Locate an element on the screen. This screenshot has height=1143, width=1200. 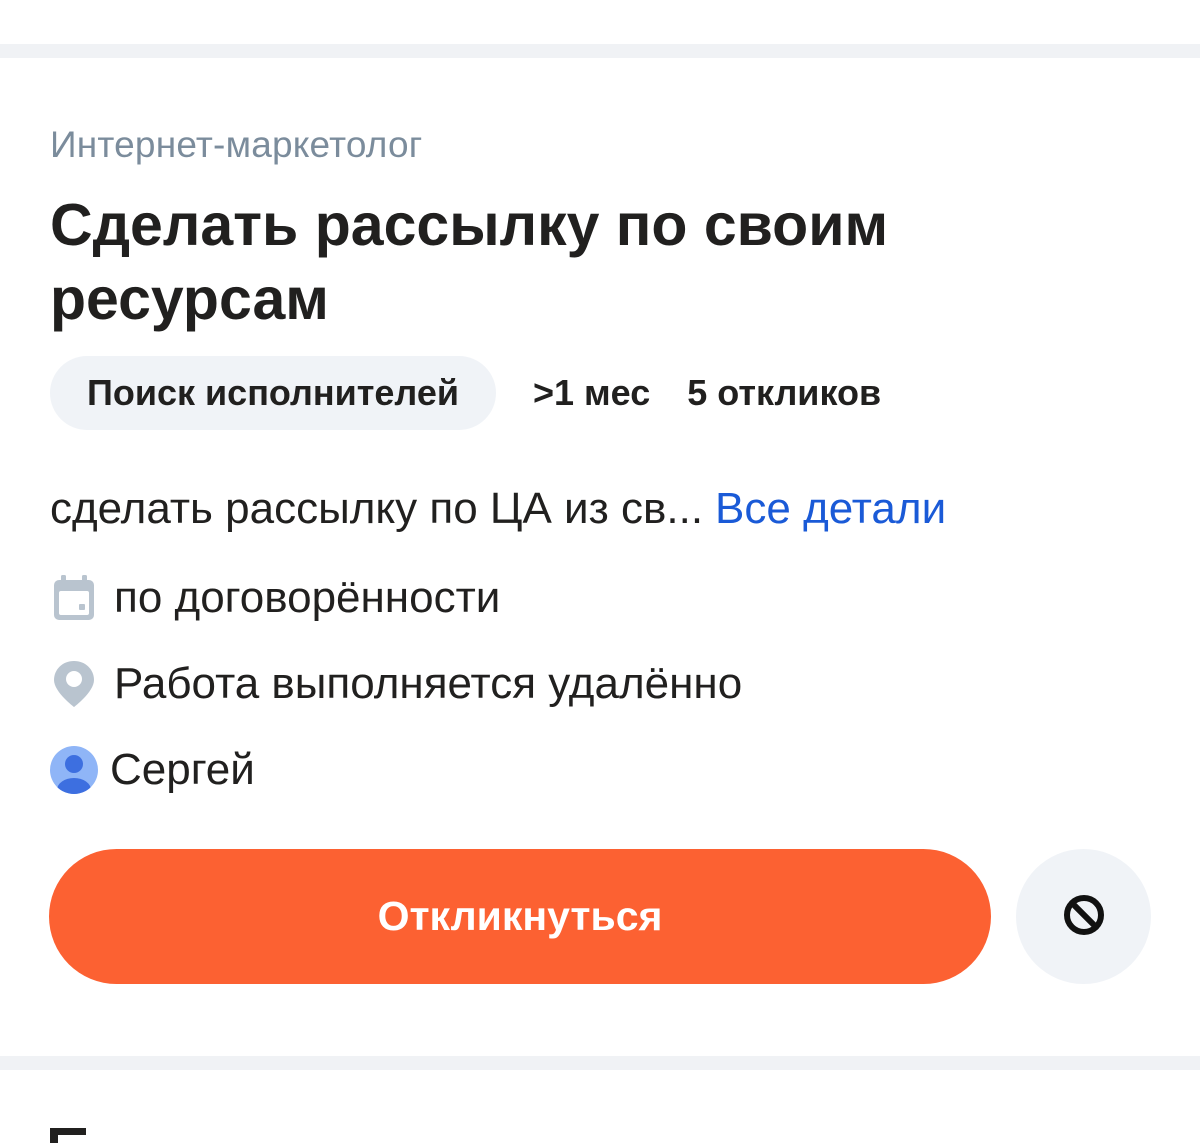
all-details-link: Все детали is located at coordinates (830, 508).